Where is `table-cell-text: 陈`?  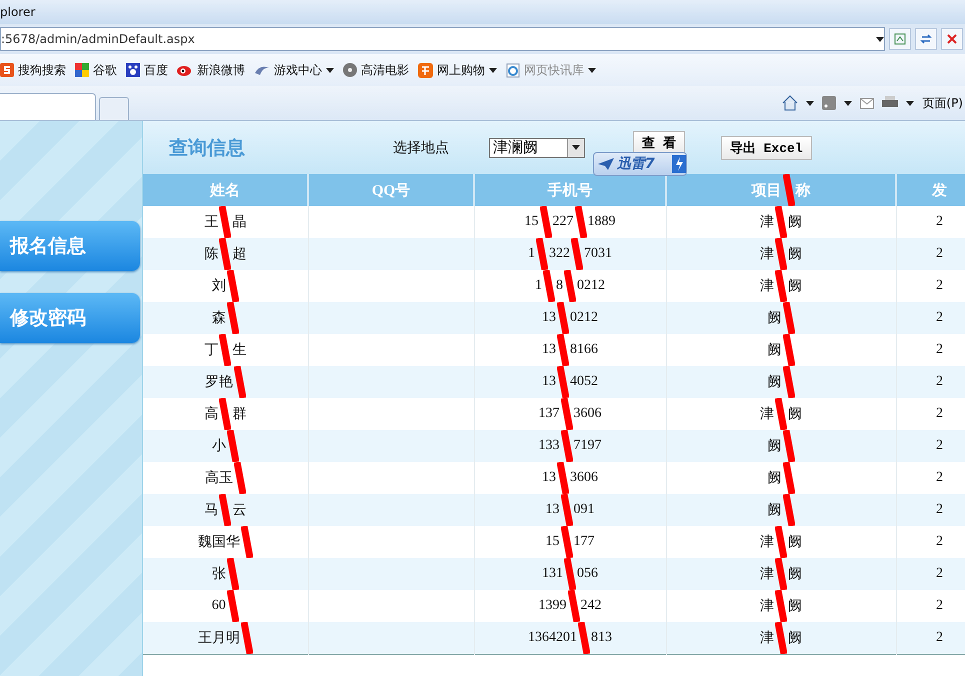 table-cell-text: 陈 is located at coordinates (211, 254).